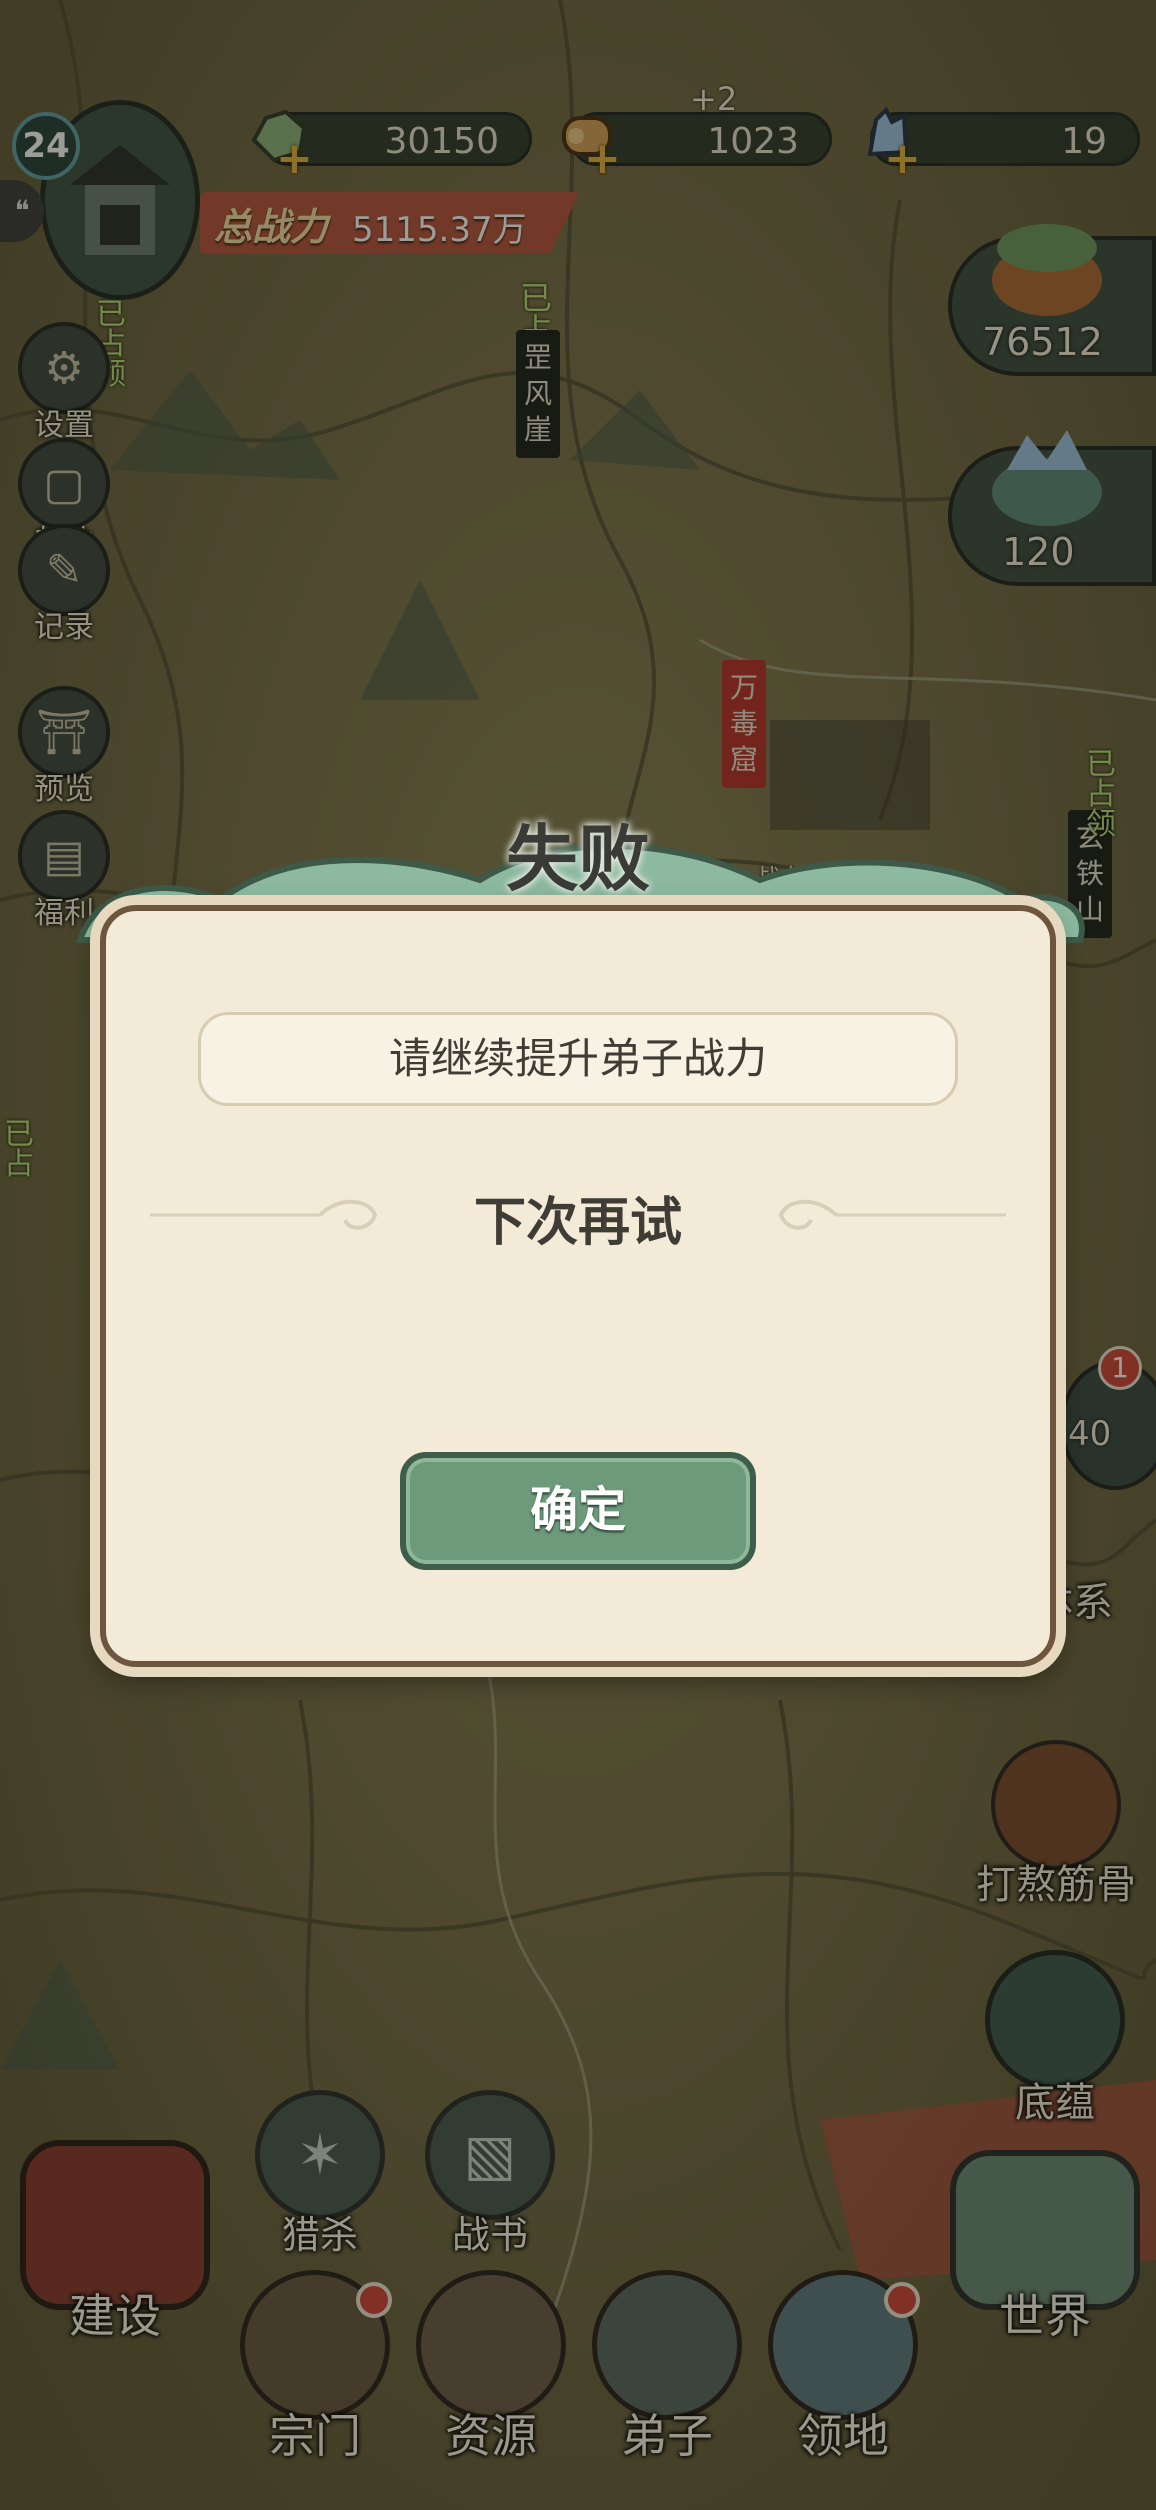 The image size is (1156, 2510). What do you see at coordinates (577, 859) in the screenshot?
I see `dialog-title: 失败` at bounding box center [577, 859].